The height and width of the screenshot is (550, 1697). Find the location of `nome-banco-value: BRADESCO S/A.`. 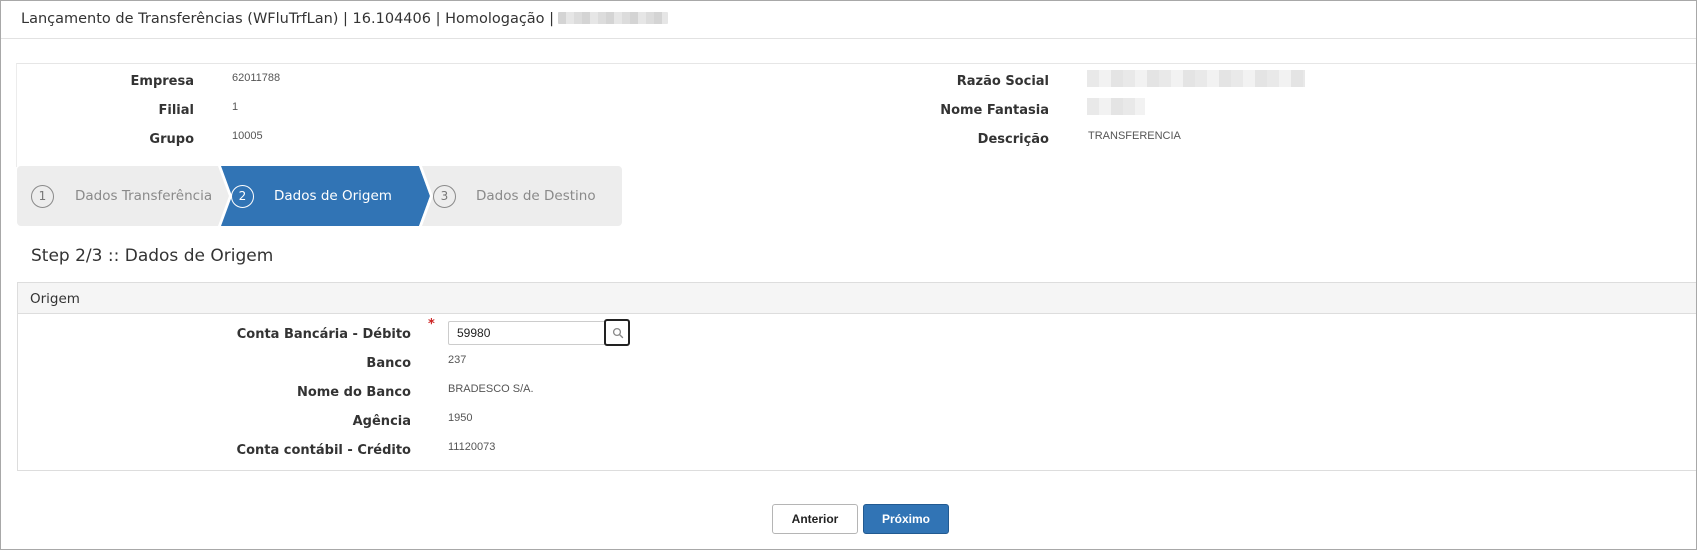

nome-banco-value: BRADESCO S/A. is located at coordinates (491, 389).